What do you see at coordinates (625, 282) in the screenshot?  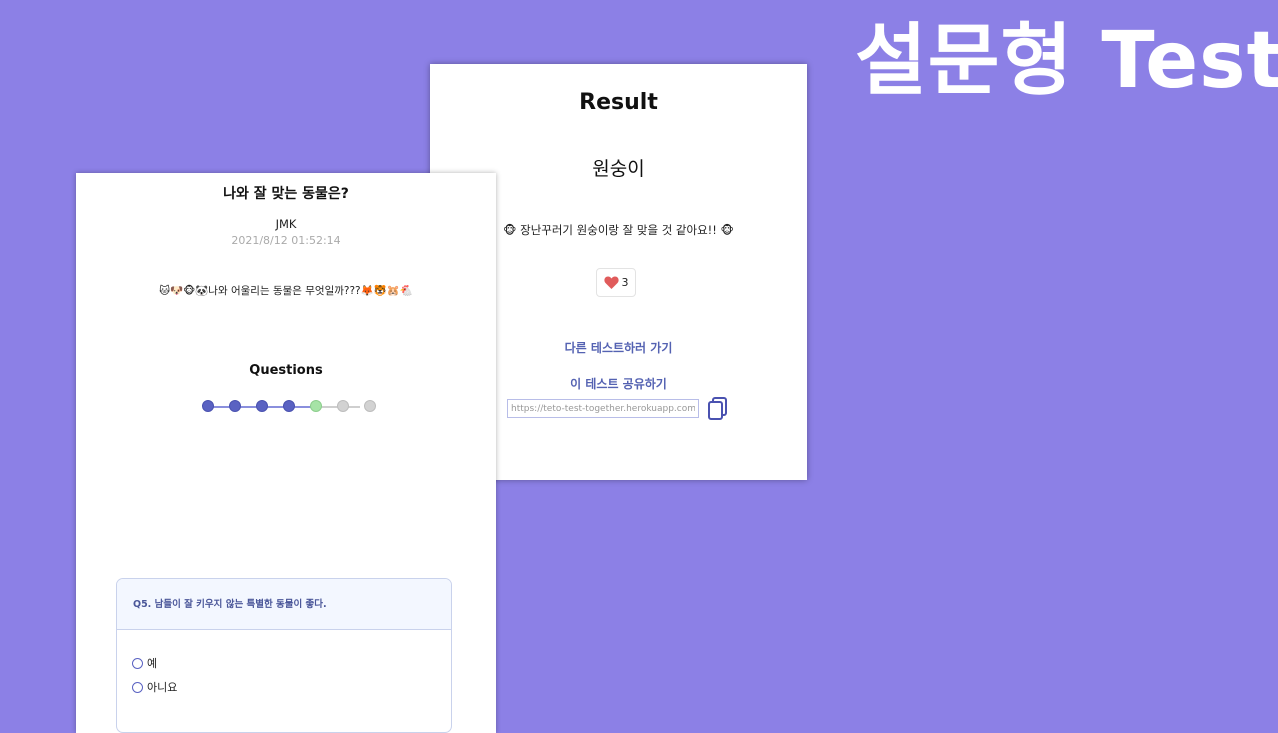 I see `like-count: 3` at bounding box center [625, 282].